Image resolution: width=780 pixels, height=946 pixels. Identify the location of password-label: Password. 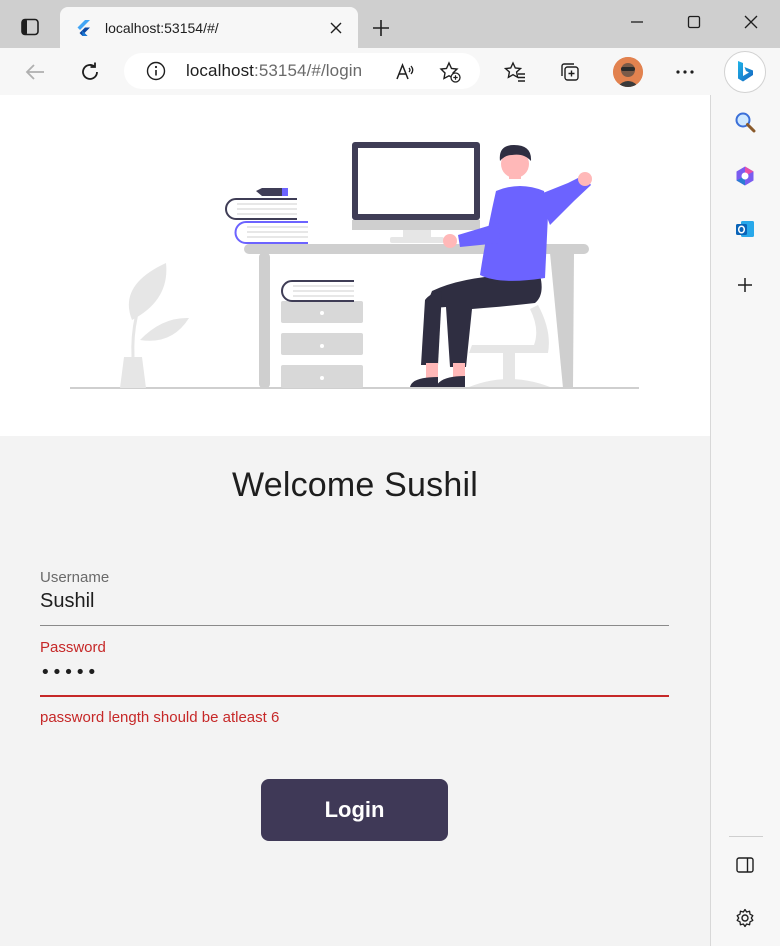
(73, 647).